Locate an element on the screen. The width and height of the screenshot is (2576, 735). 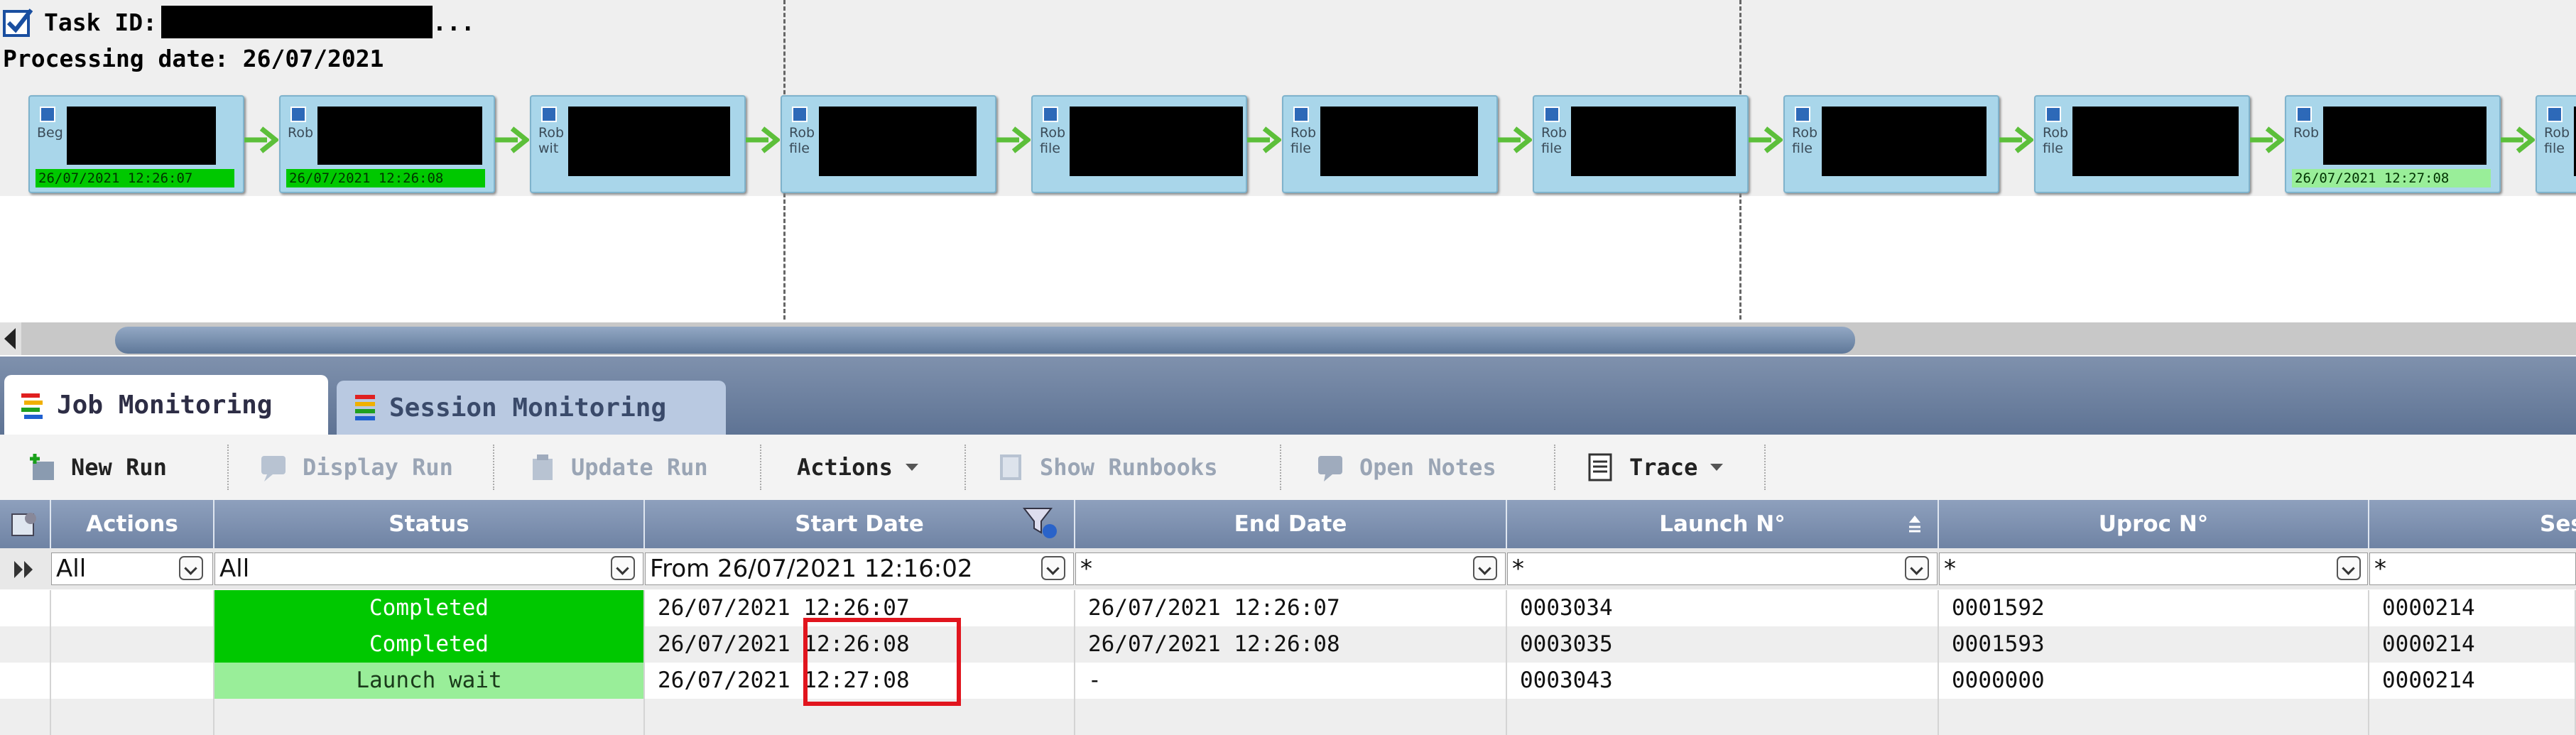
node-label: Beg is located at coordinates (50, 133).